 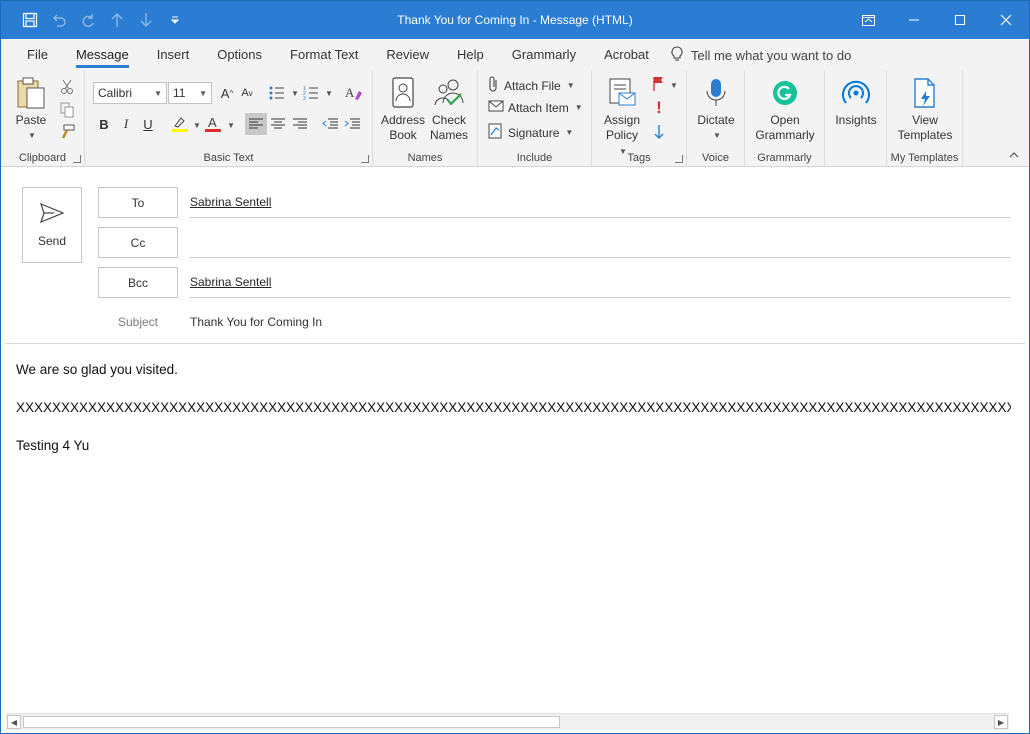 I want to click on address-book-label-1: Address, so click(x=403, y=120).